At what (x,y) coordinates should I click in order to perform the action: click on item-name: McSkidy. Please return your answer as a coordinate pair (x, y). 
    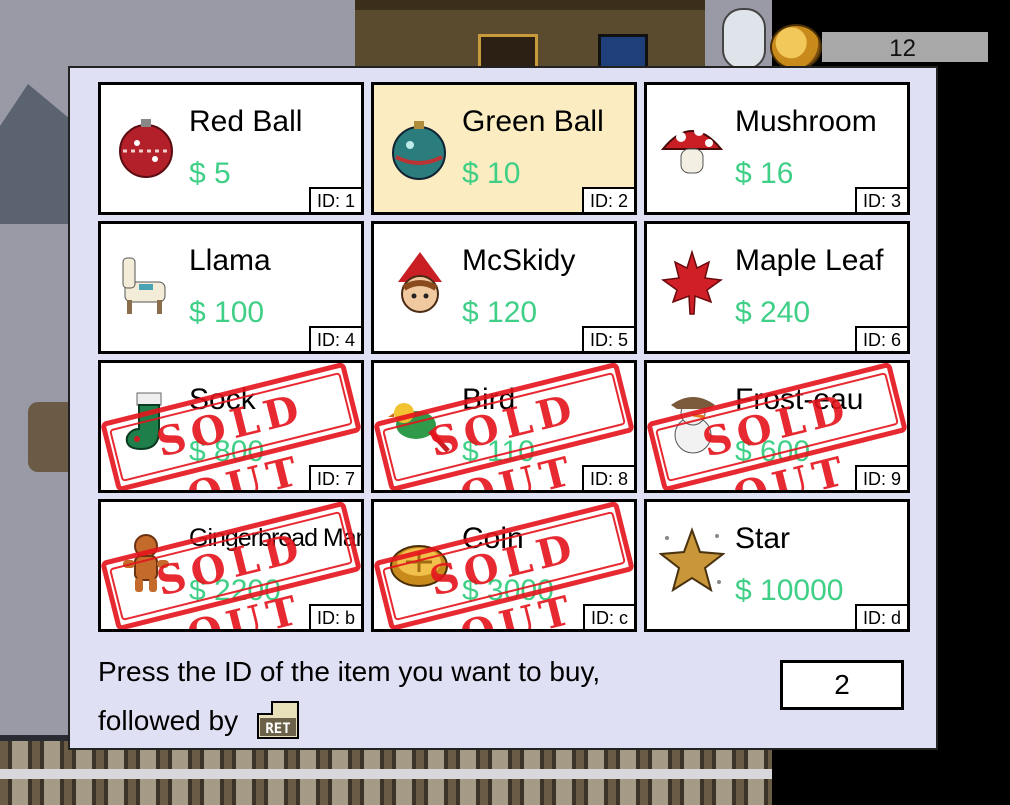
    Looking at the image, I should click on (519, 260).